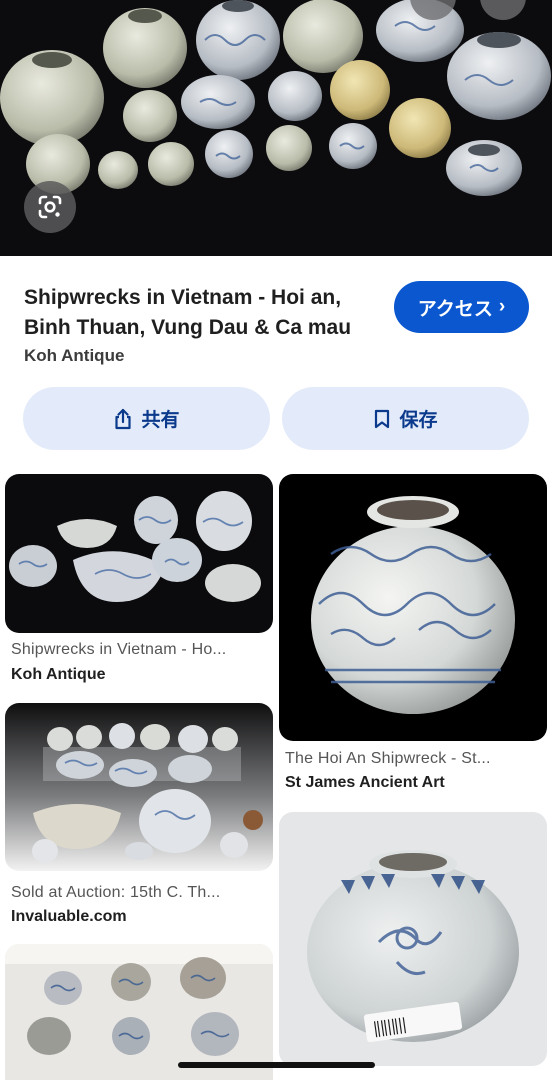  What do you see at coordinates (74, 356) in the screenshot?
I see `result-source: Koh Antique` at bounding box center [74, 356].